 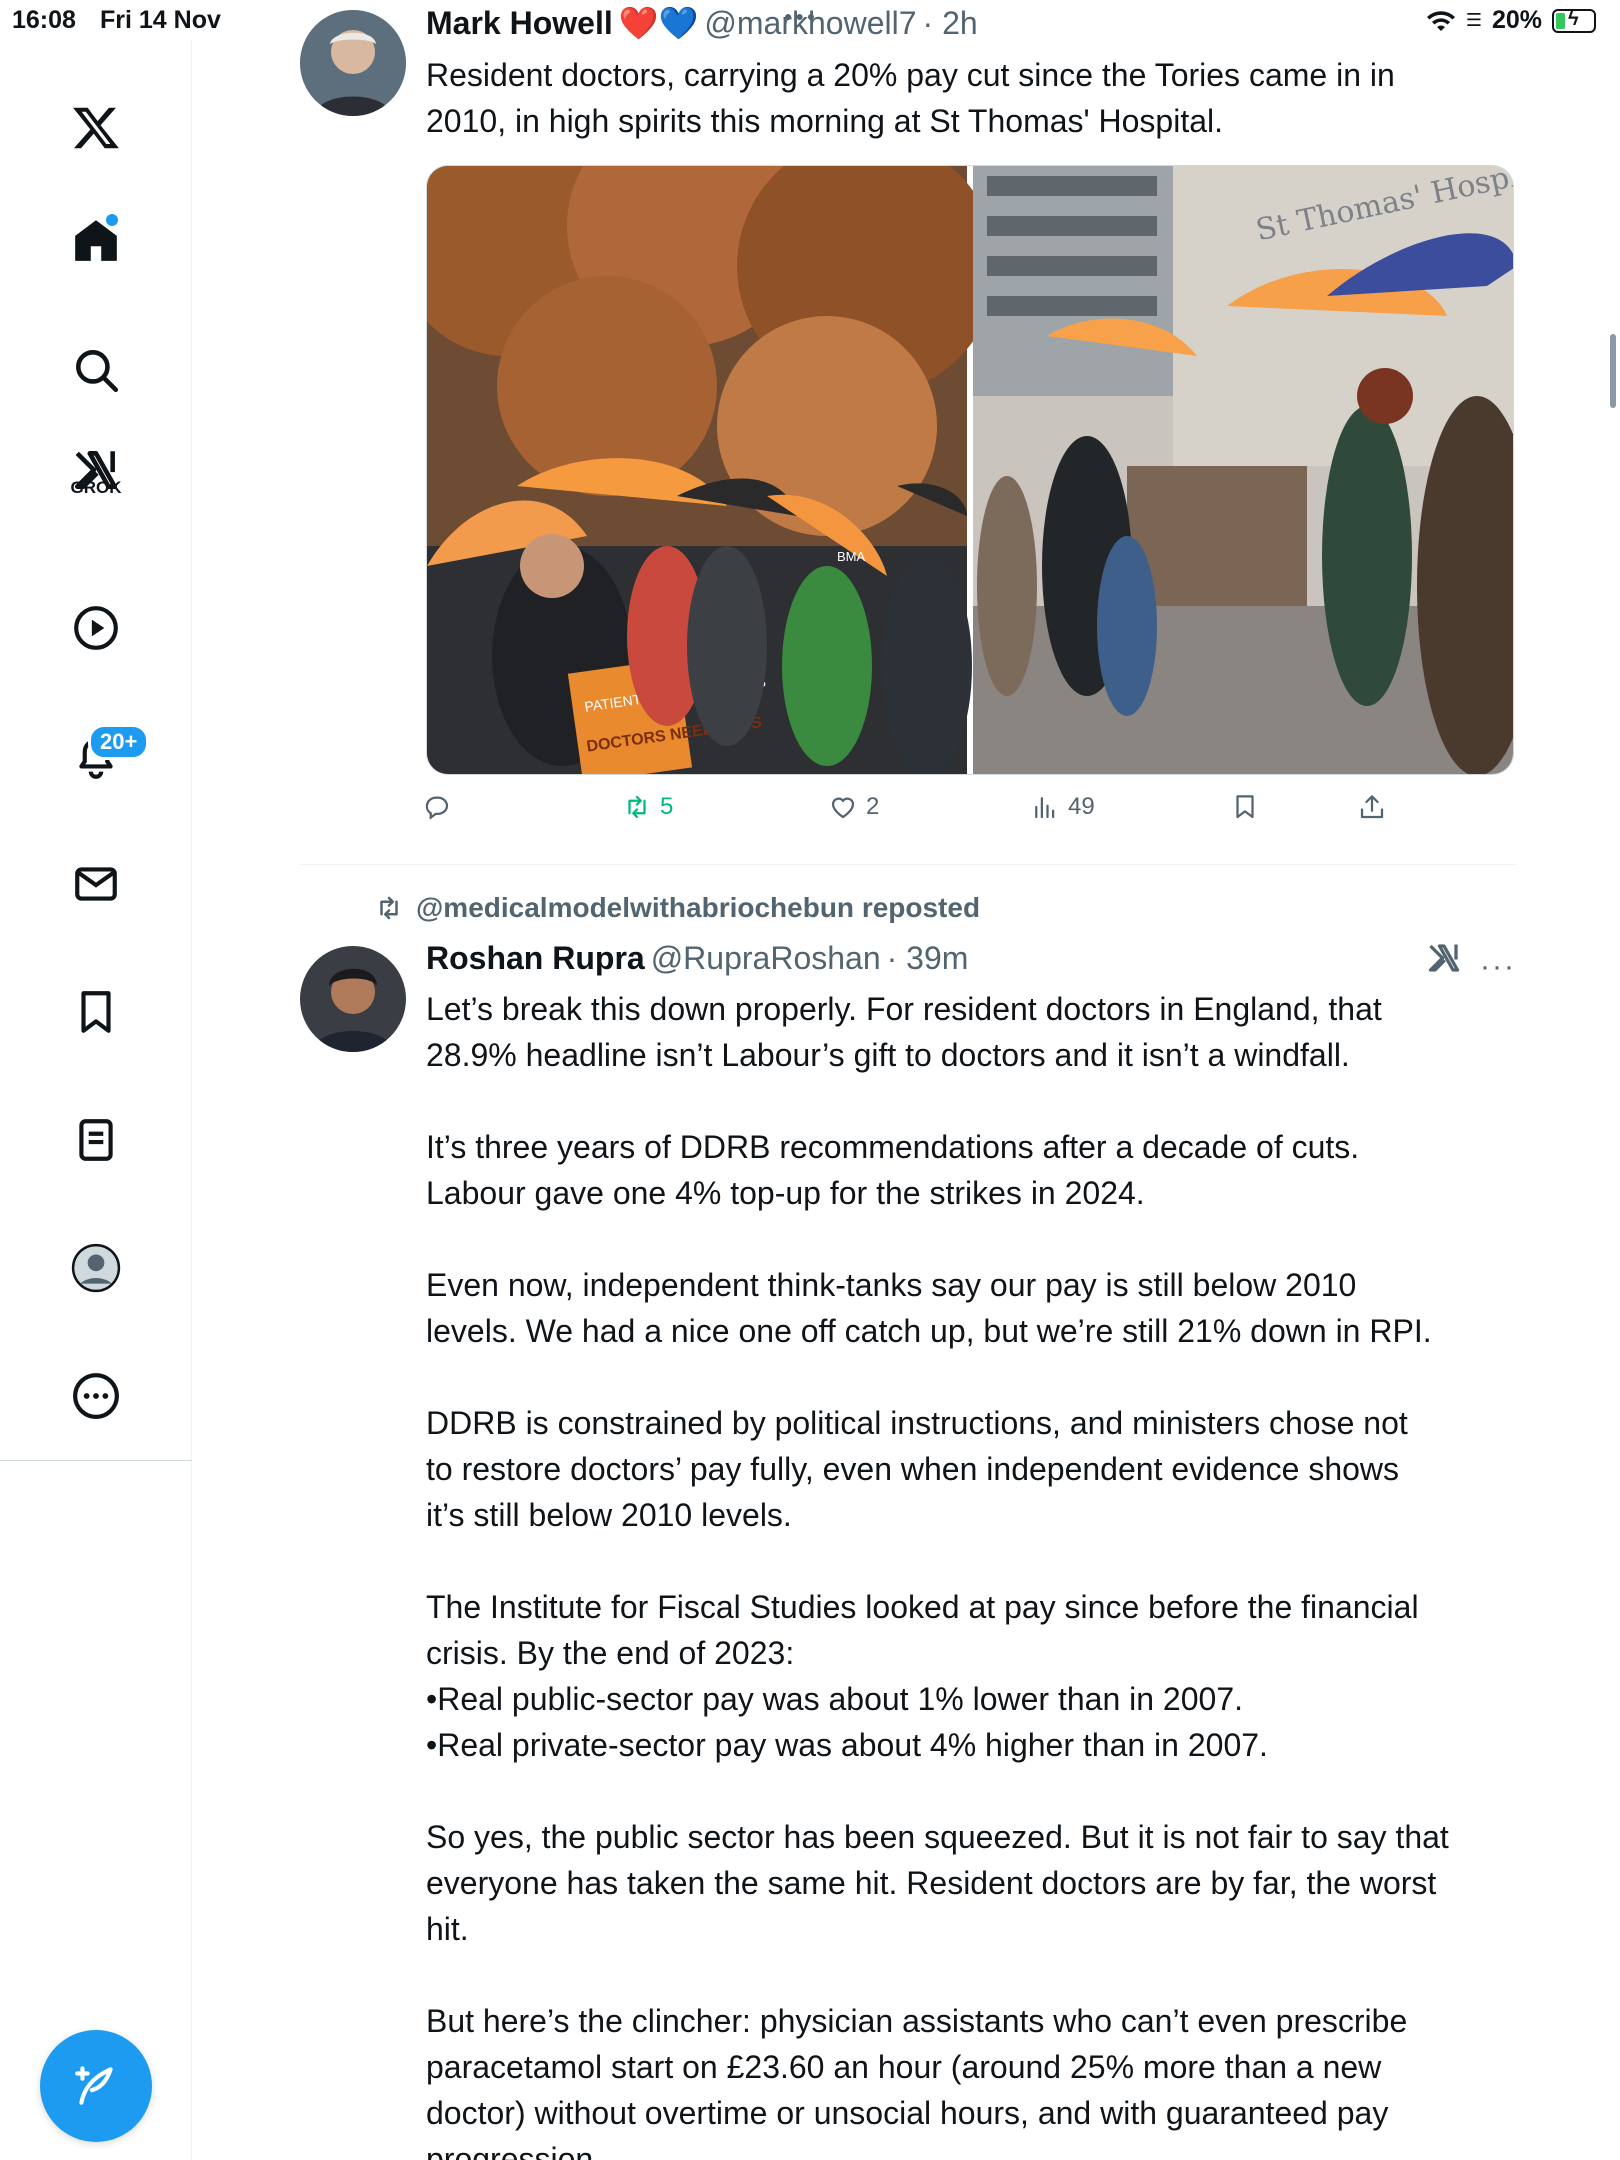 I want to click on compose-icon, so click(x=94, y=2085).